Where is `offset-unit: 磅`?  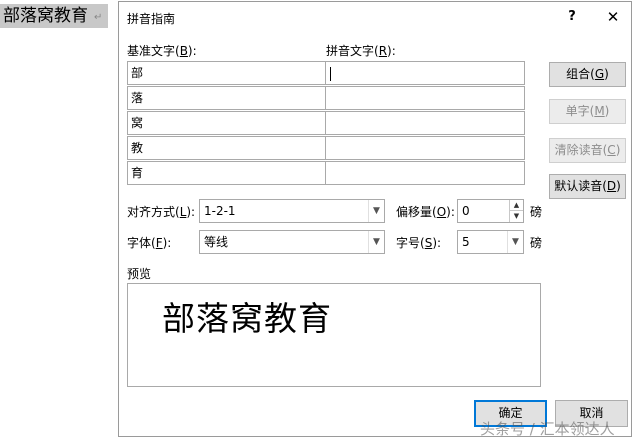 offset-unit: 磅 is located at coordinates (536, 212).